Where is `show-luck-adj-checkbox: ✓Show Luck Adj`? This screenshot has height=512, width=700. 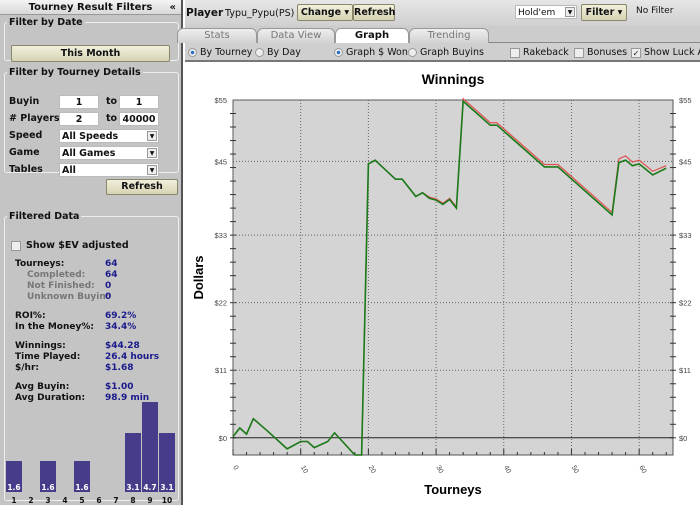 show-luck-adj-checkbox: ✓Show Luck Adj is located at coordinates (665, 52).